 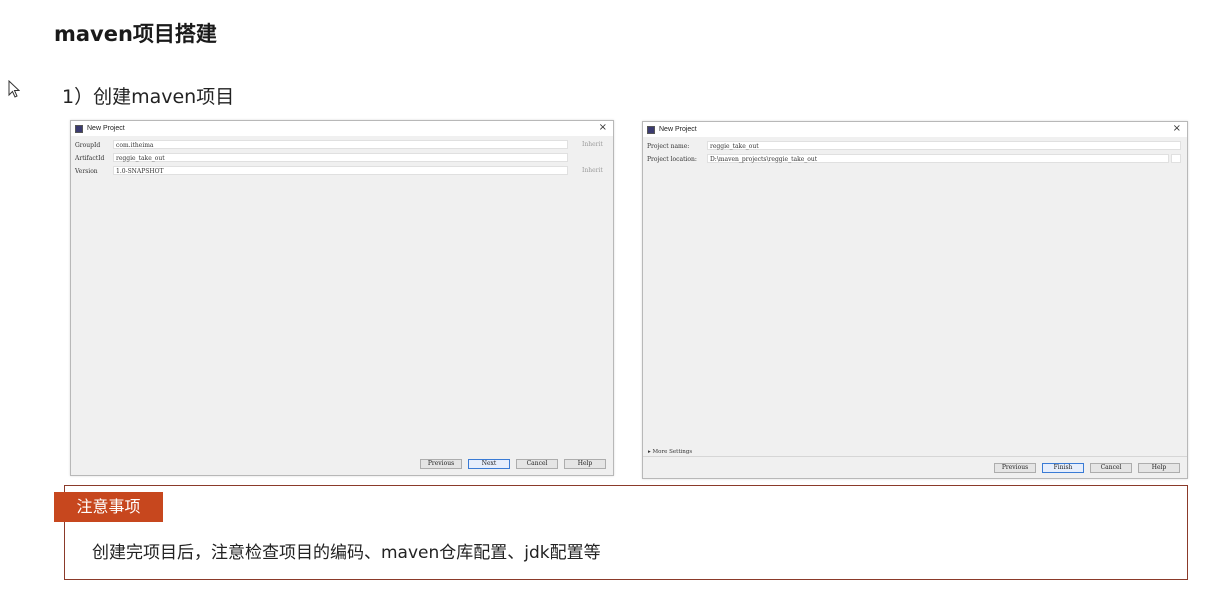 What do you see at coordinates (668, 146) in the screenshot?
I see `project-name-label: Project name:` at bounding box center [668, 146].